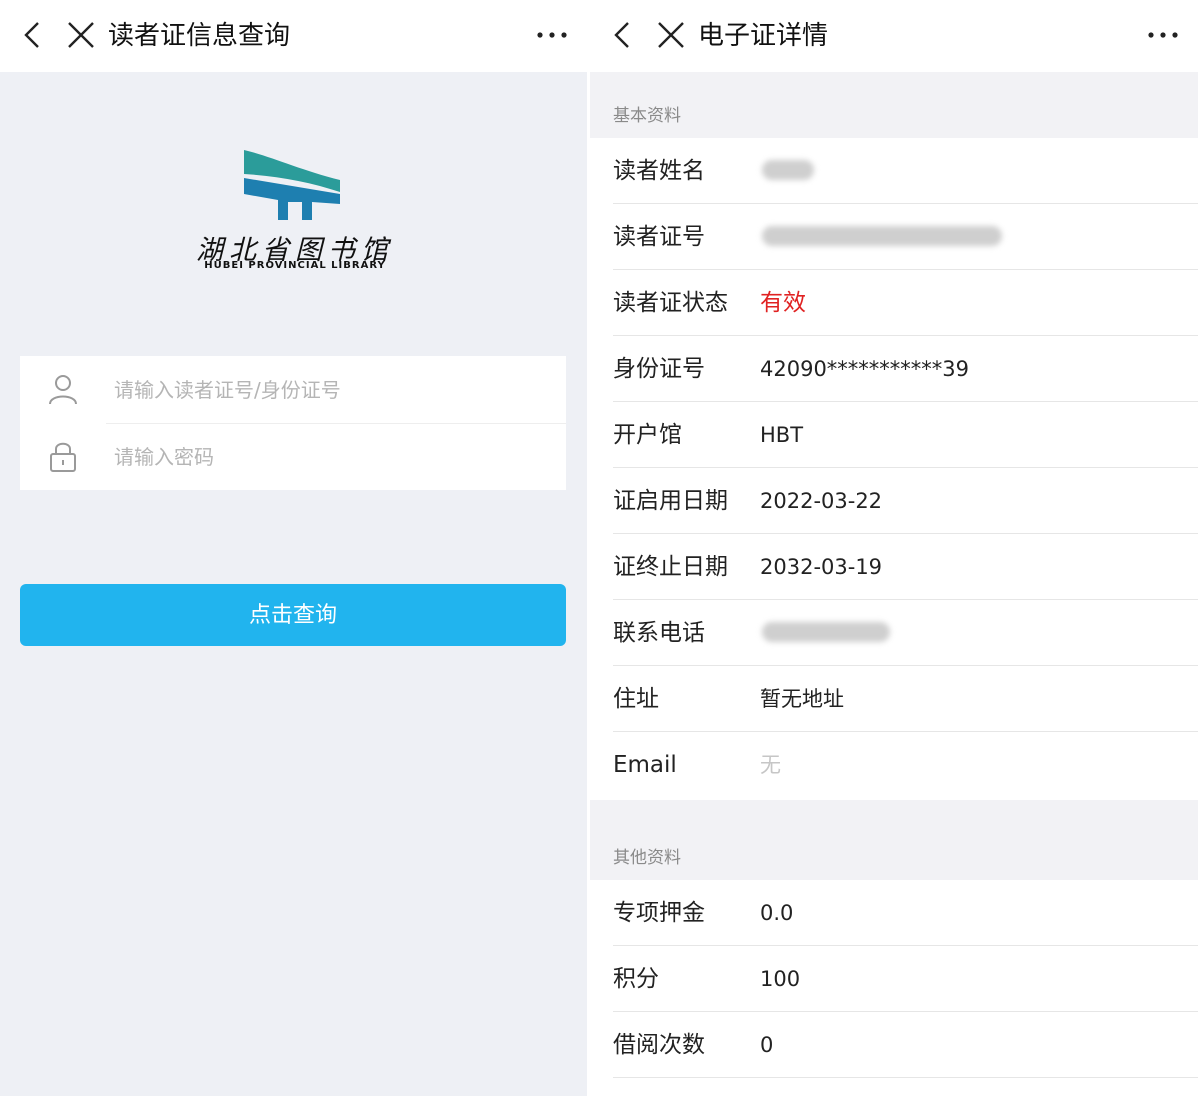  What do you see at coordinates (659, 237) in the screenshot?
I see `row-label: 读者证号` at bounding box center [659, 237].